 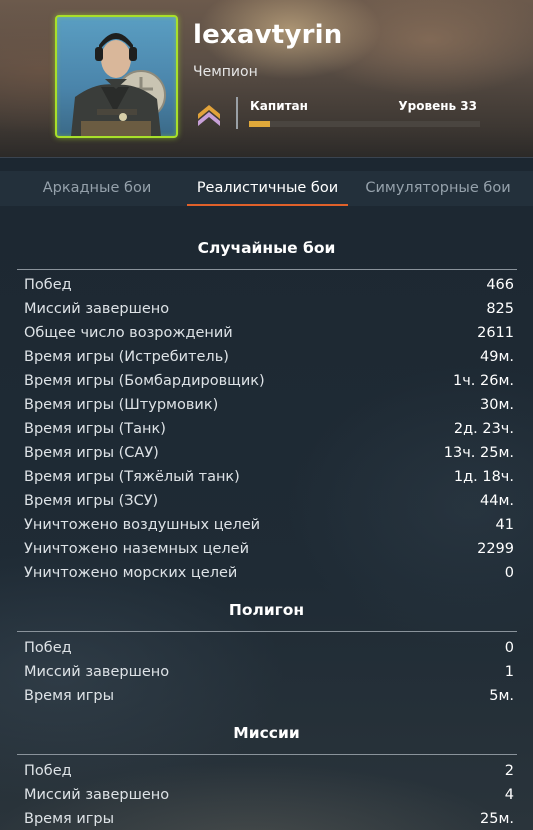 What do you see at coordinates (95, 429) in the screenshot?
I see `stat-label: Время игры (Танк)` at bounding box center [95, 429].